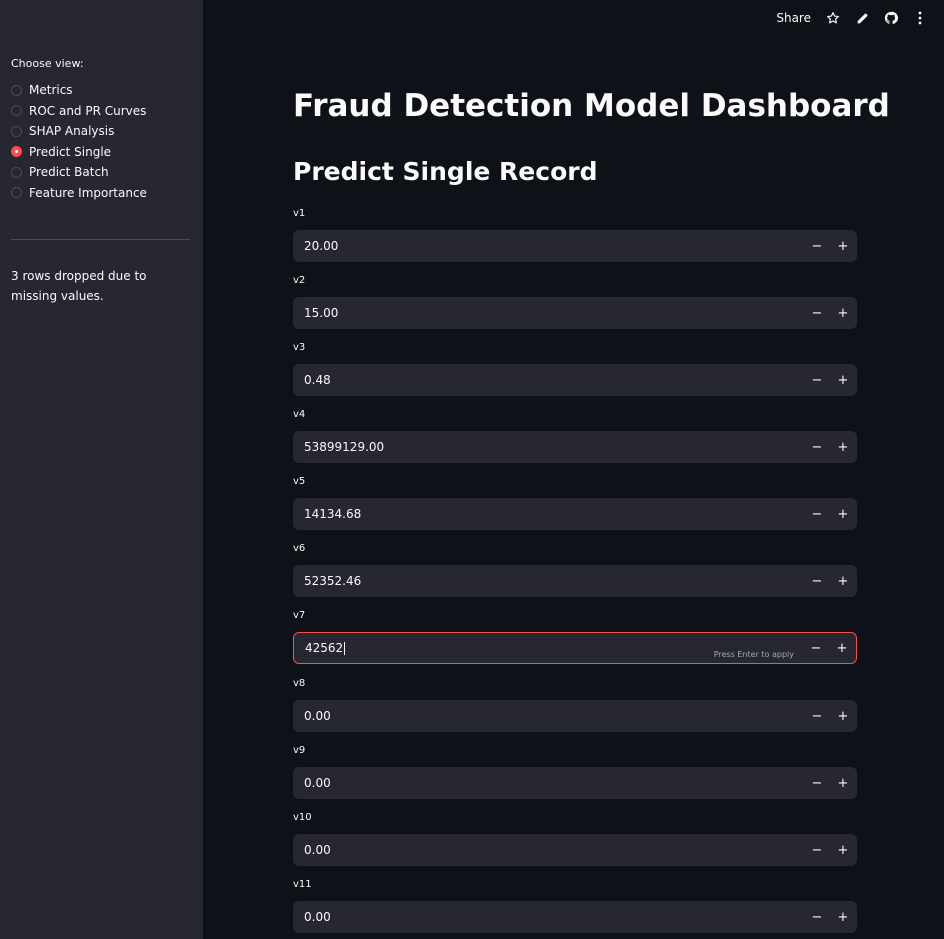  I want to click on page-title: Fraud Detection Model Dashboard, so click(591, 106).